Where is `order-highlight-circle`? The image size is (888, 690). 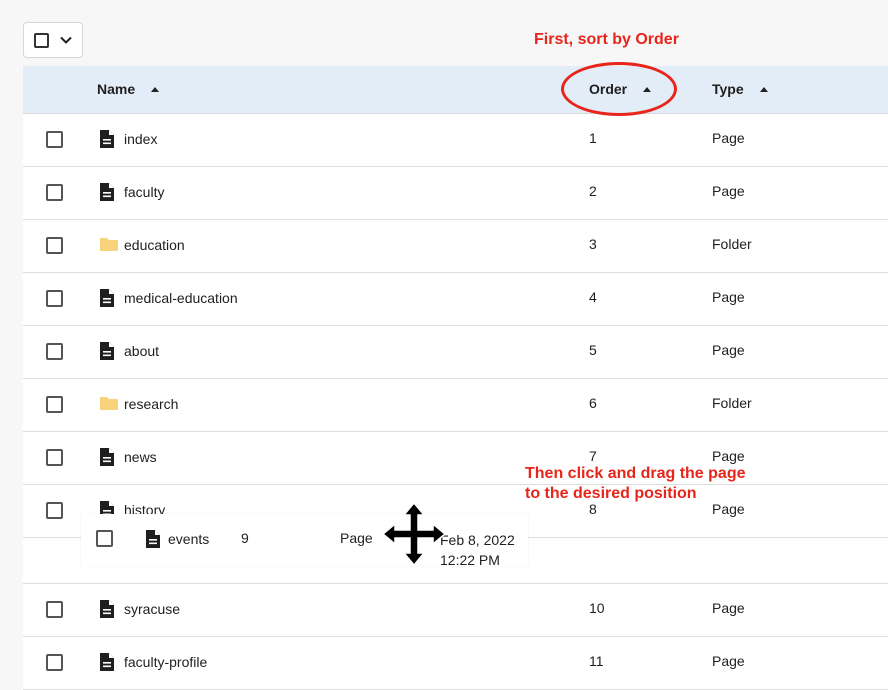 order-highlight-circle is located at coordinates (619, 89).